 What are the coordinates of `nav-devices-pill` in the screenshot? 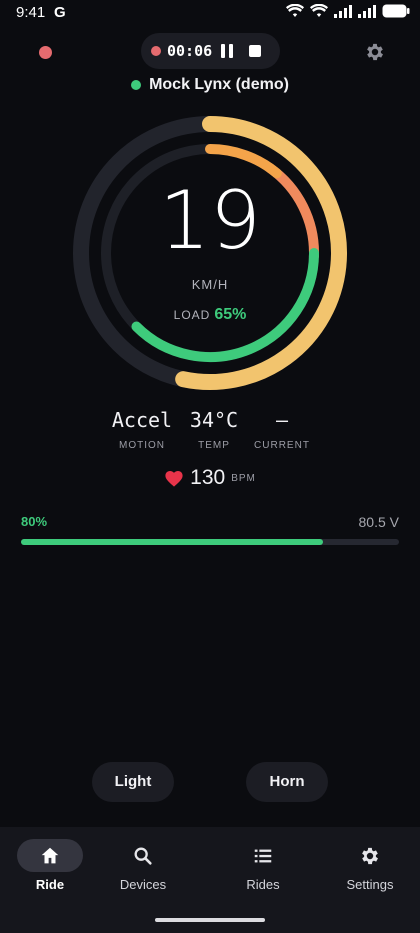 It's located at (143, 855).